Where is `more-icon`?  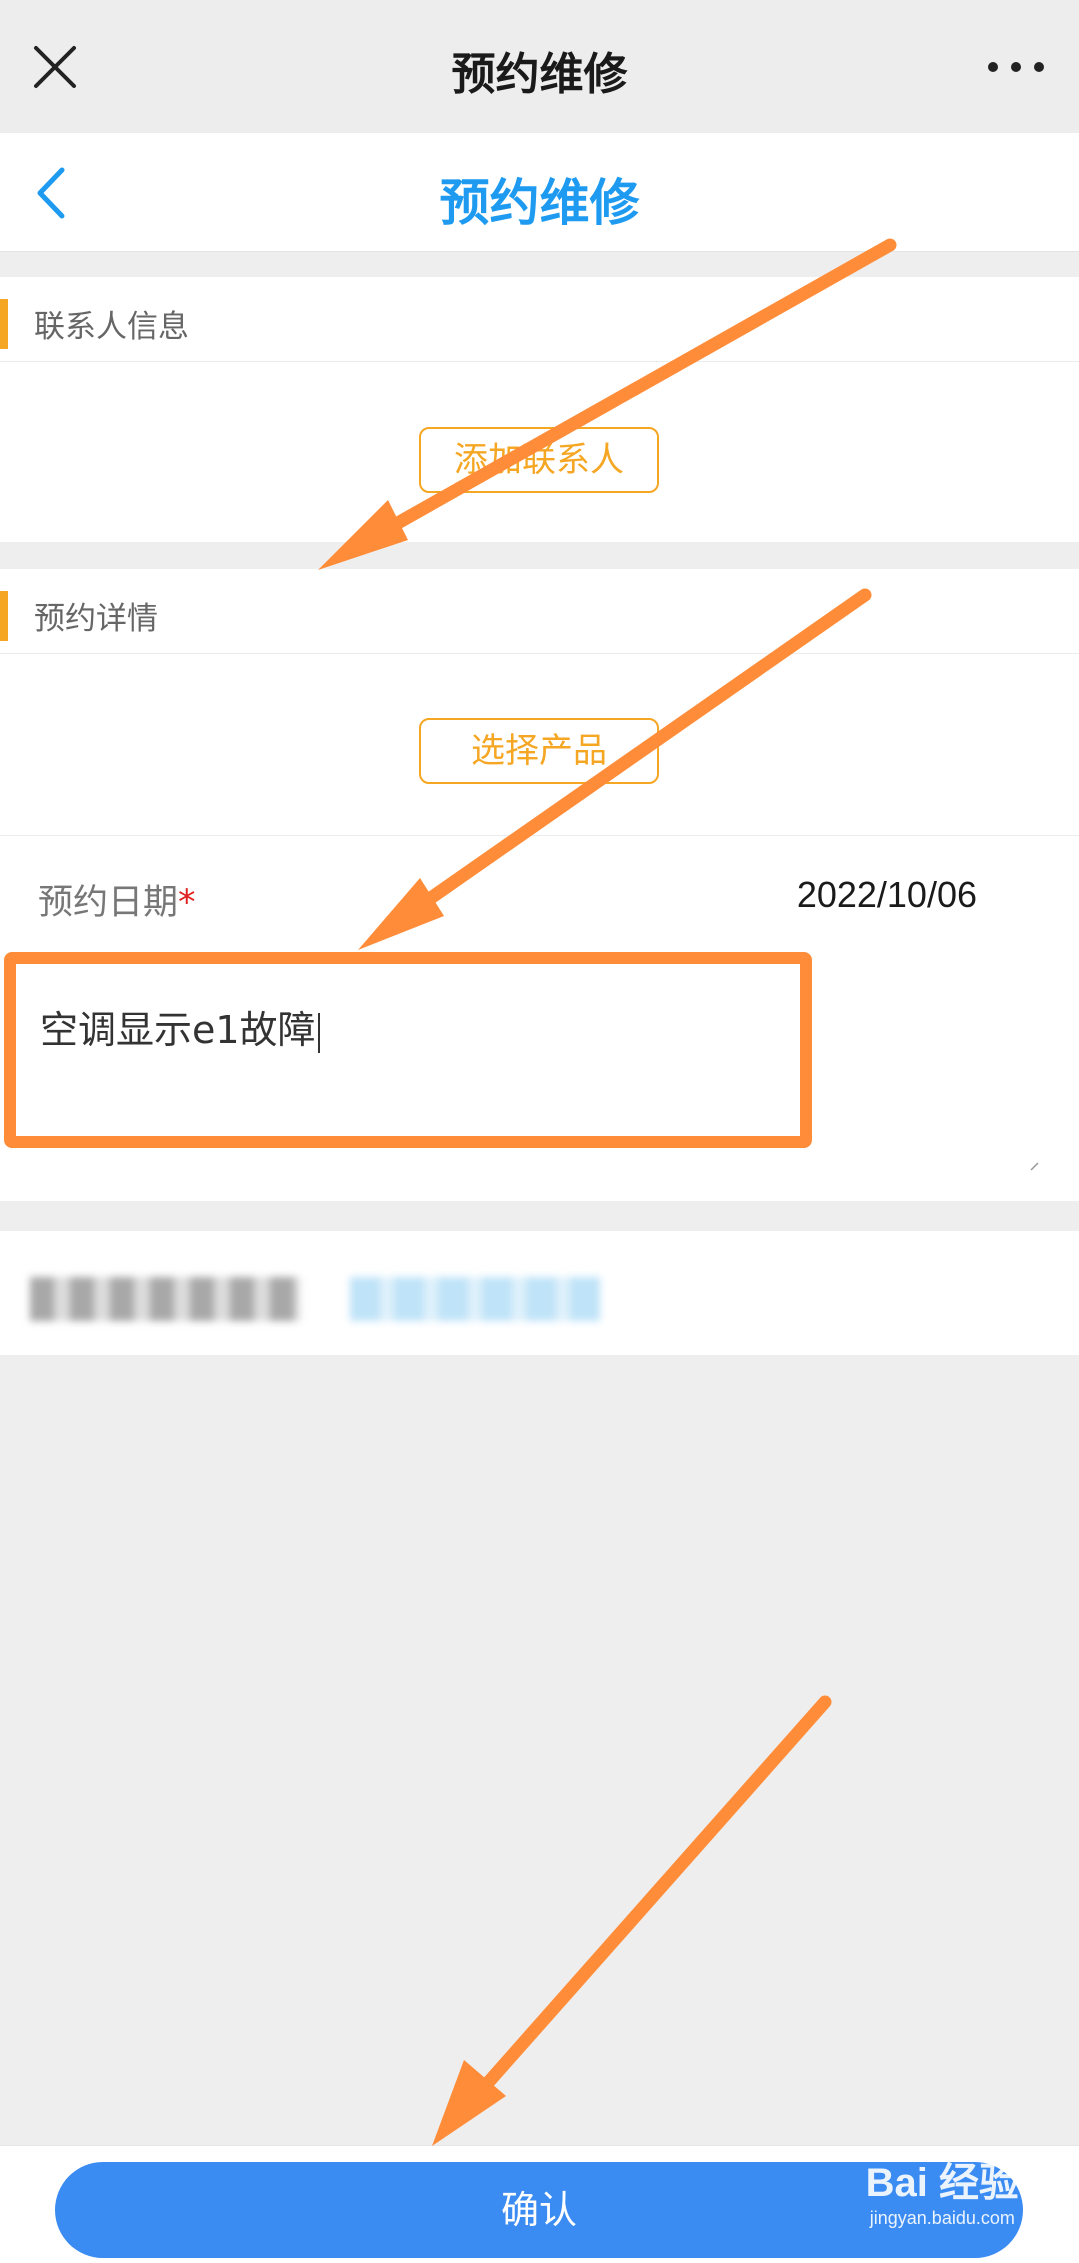 more-icon is located at coordinates (1016, 67).